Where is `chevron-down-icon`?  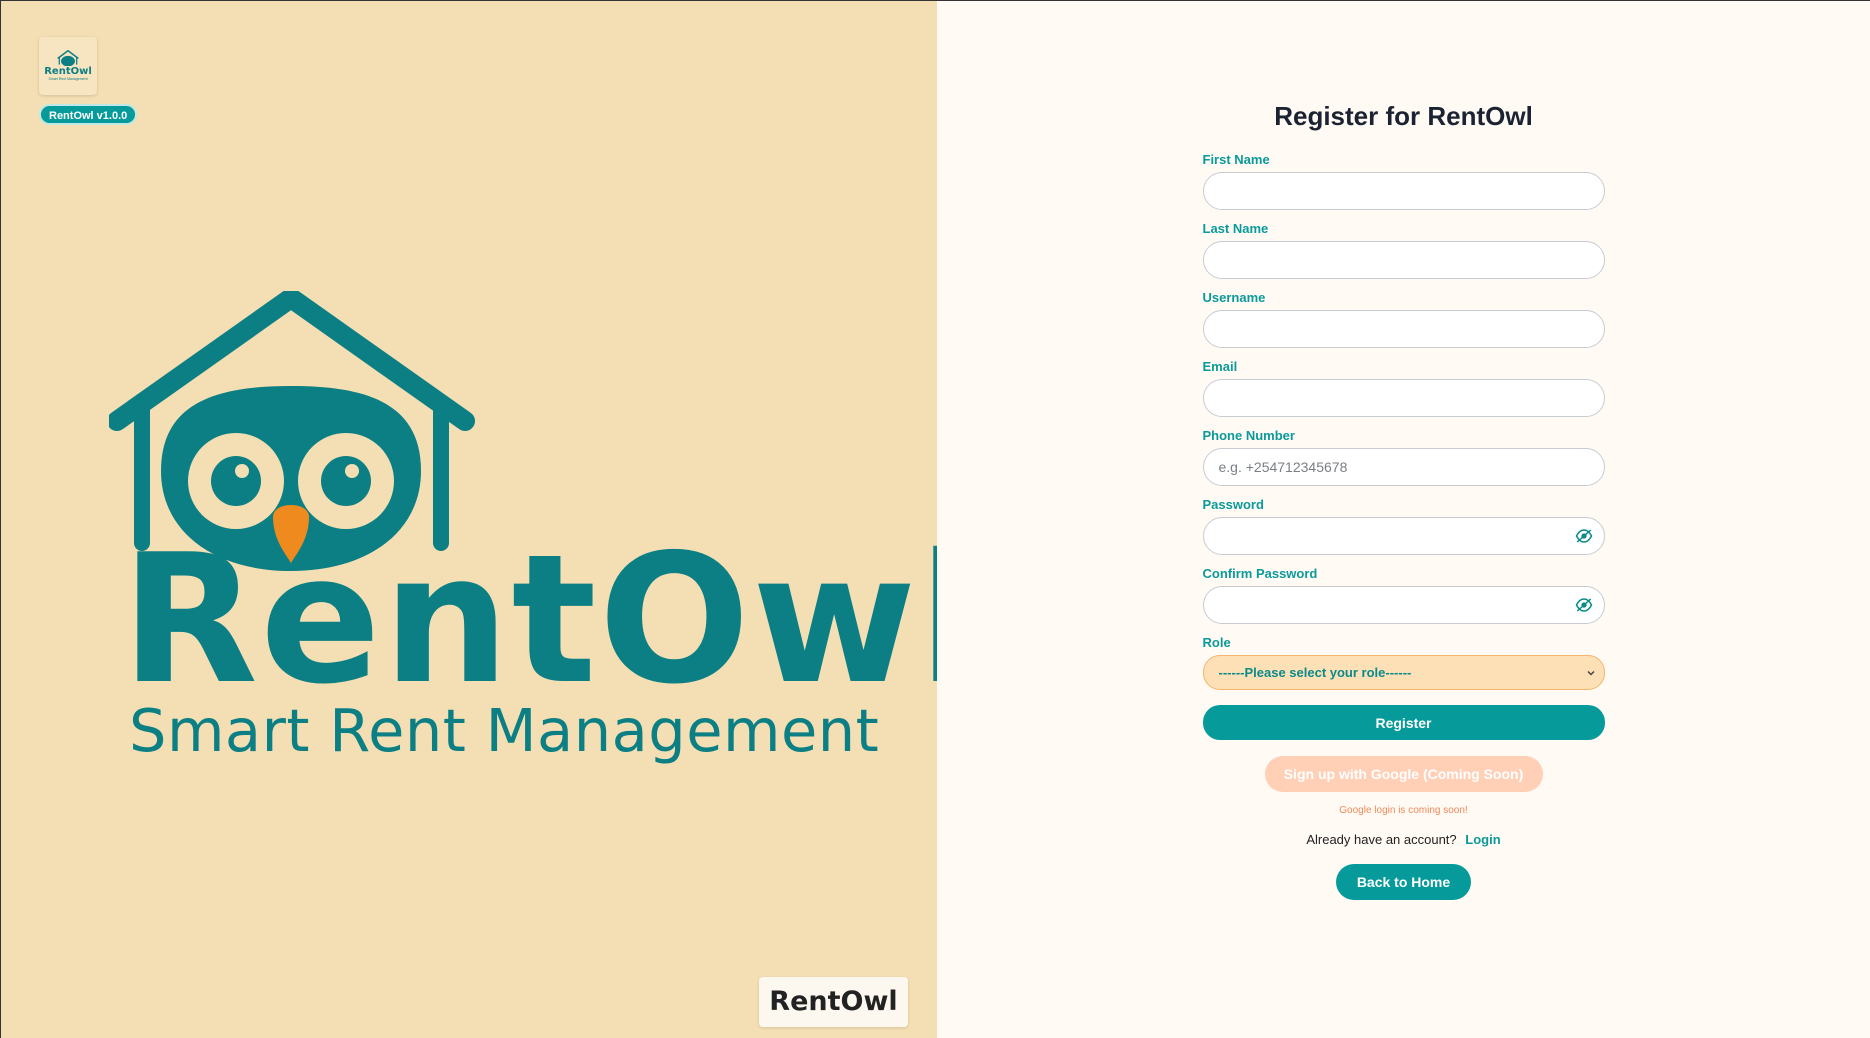
chevron-down-icon is located at coordinates (1590, 673).